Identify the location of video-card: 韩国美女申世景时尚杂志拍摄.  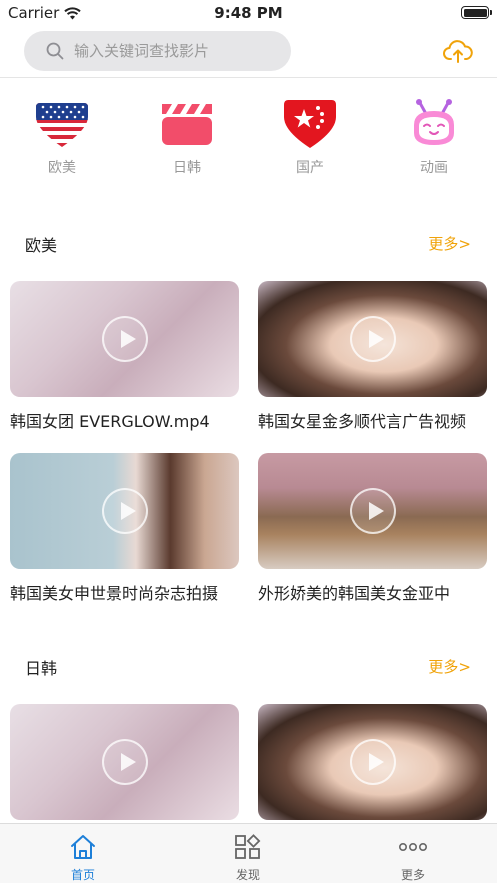
(124, 528).